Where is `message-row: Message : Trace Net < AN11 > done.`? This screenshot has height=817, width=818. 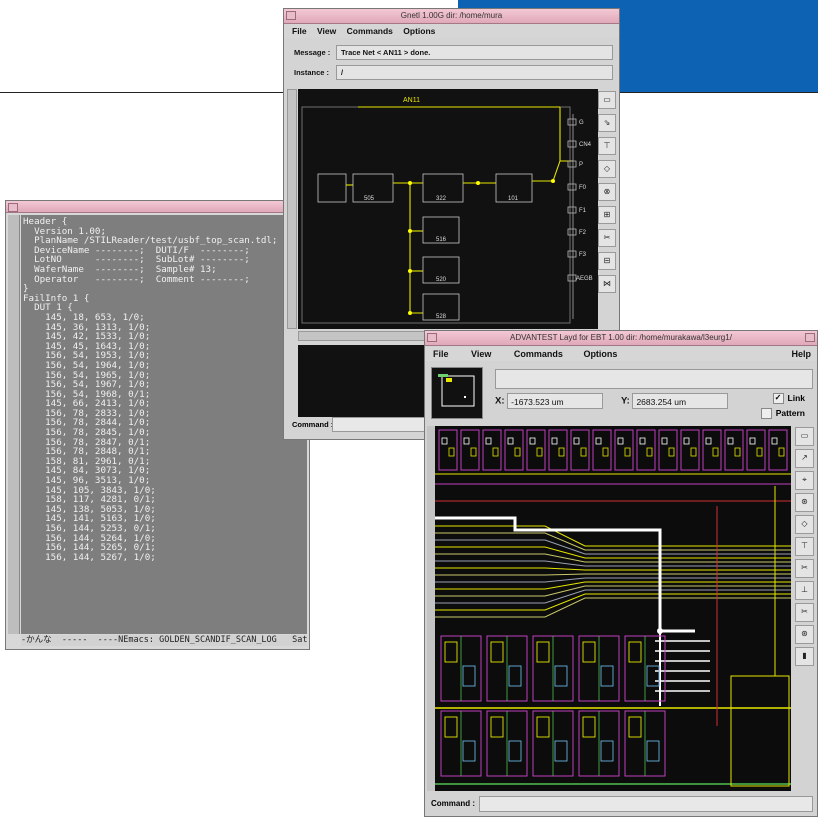
message-row: Message : Trace Net < AN11 > done. is located at coordinates (453, 53).